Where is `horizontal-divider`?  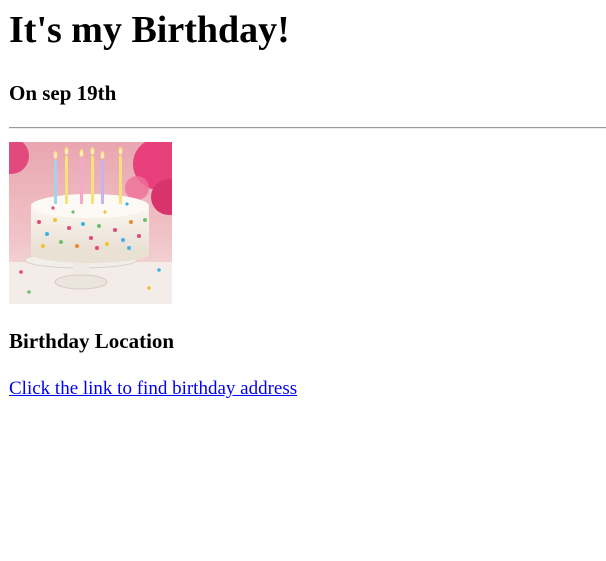
horizontal-divider is located at coordinates (307, 128).